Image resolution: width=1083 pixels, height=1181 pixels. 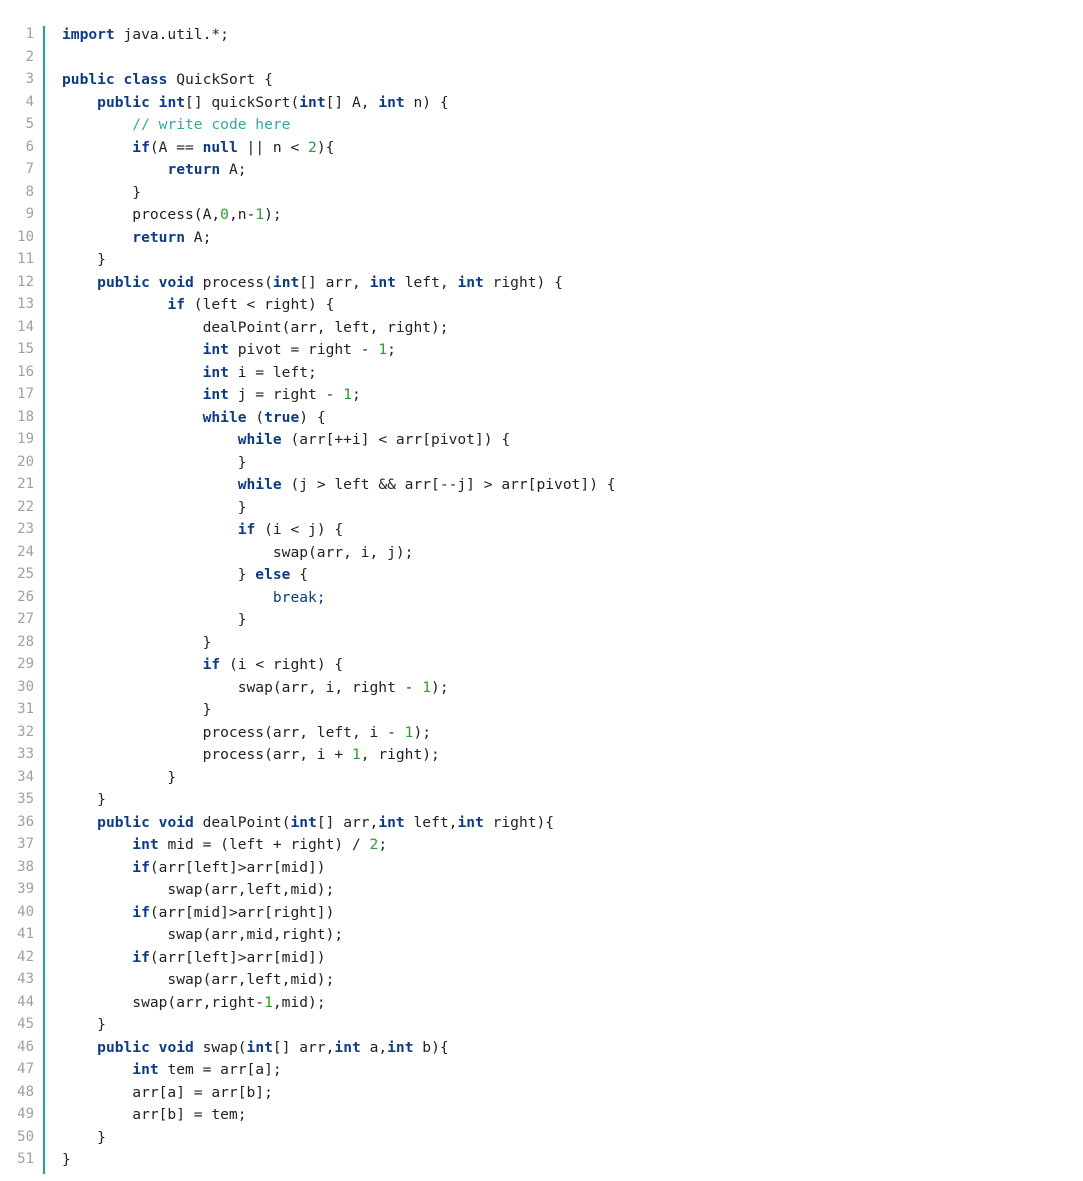 What do you see at coordinates (194, 597) in the screenshot?
I see `code-line: break;` at bounding box center [194, 597].